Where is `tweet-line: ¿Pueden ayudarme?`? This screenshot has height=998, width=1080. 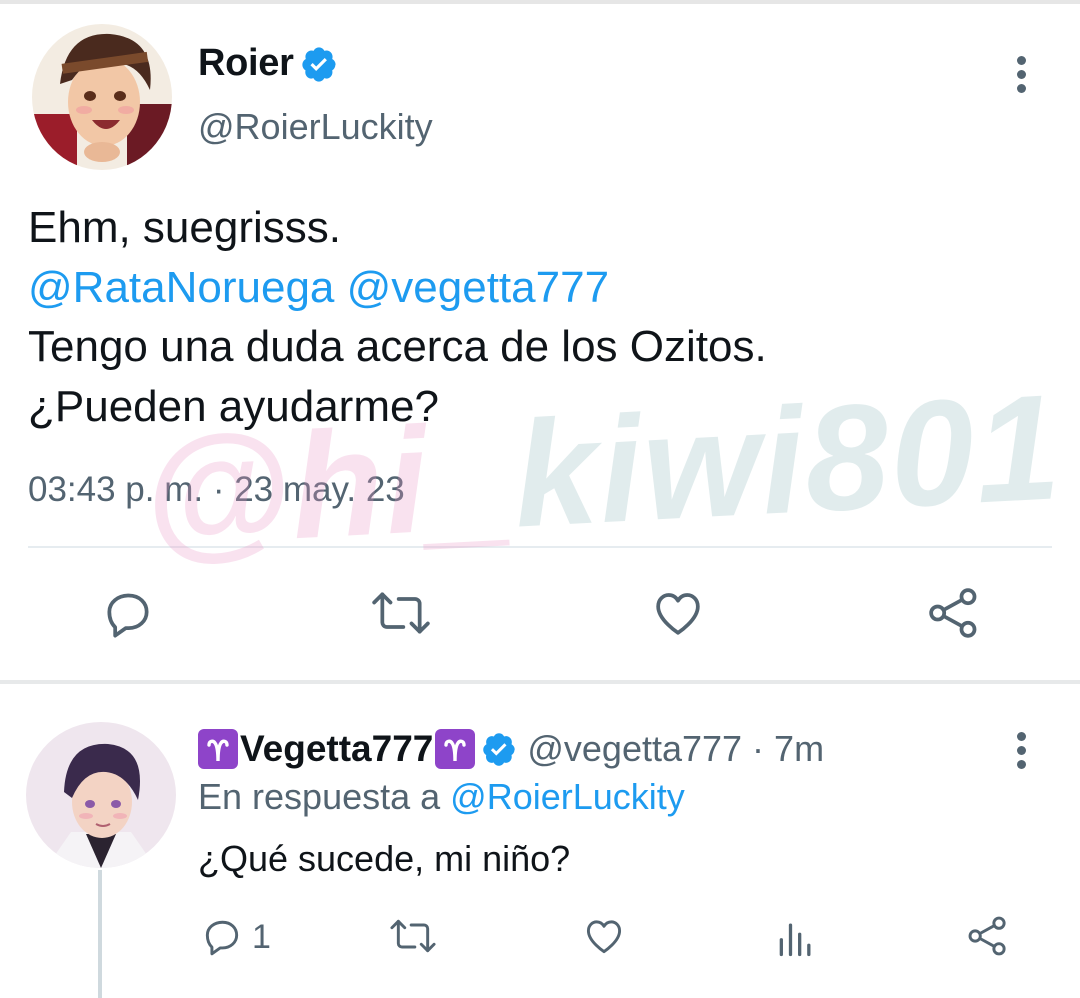
tweet-line: ¿Pueden ayudarme? is located at coordinates (233, 406).